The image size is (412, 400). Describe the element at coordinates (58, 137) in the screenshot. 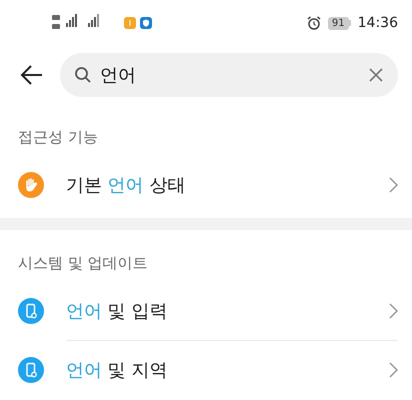

I see `section-header: 접근성 기능` at that location.